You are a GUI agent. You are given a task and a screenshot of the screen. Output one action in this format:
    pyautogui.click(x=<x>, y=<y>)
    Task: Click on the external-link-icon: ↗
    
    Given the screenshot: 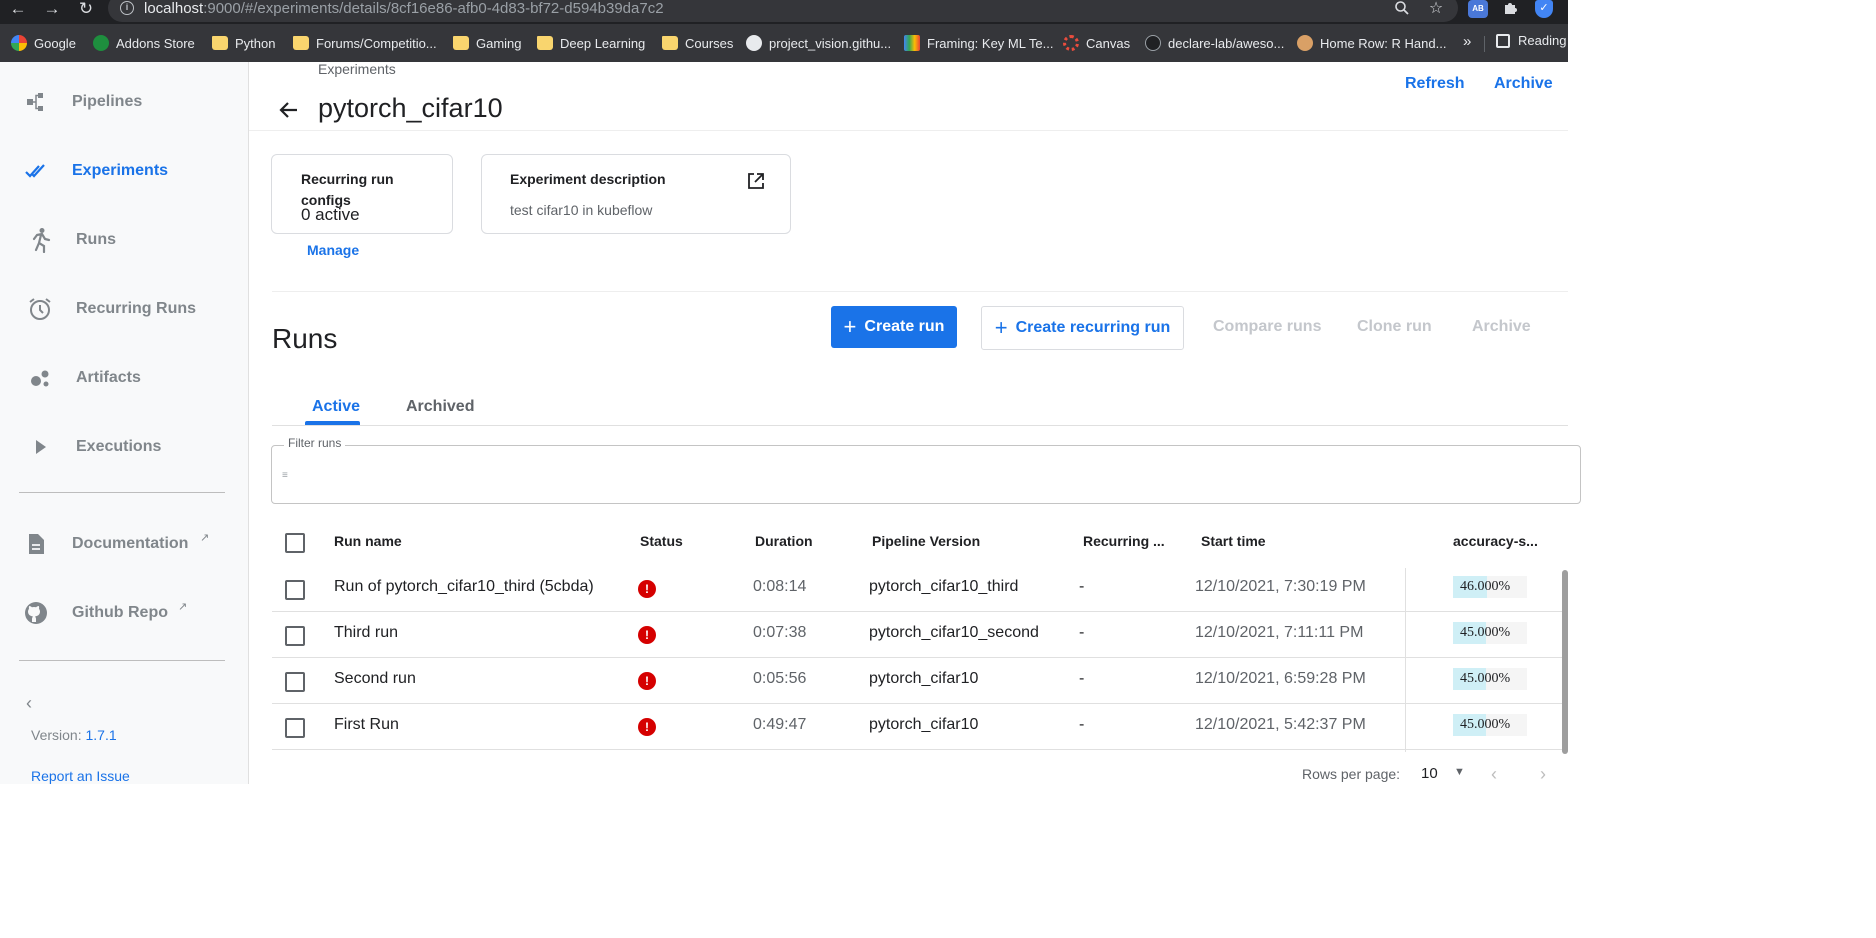 What is the action you would take?
    pyautogui.click(x=183, y=607)
    